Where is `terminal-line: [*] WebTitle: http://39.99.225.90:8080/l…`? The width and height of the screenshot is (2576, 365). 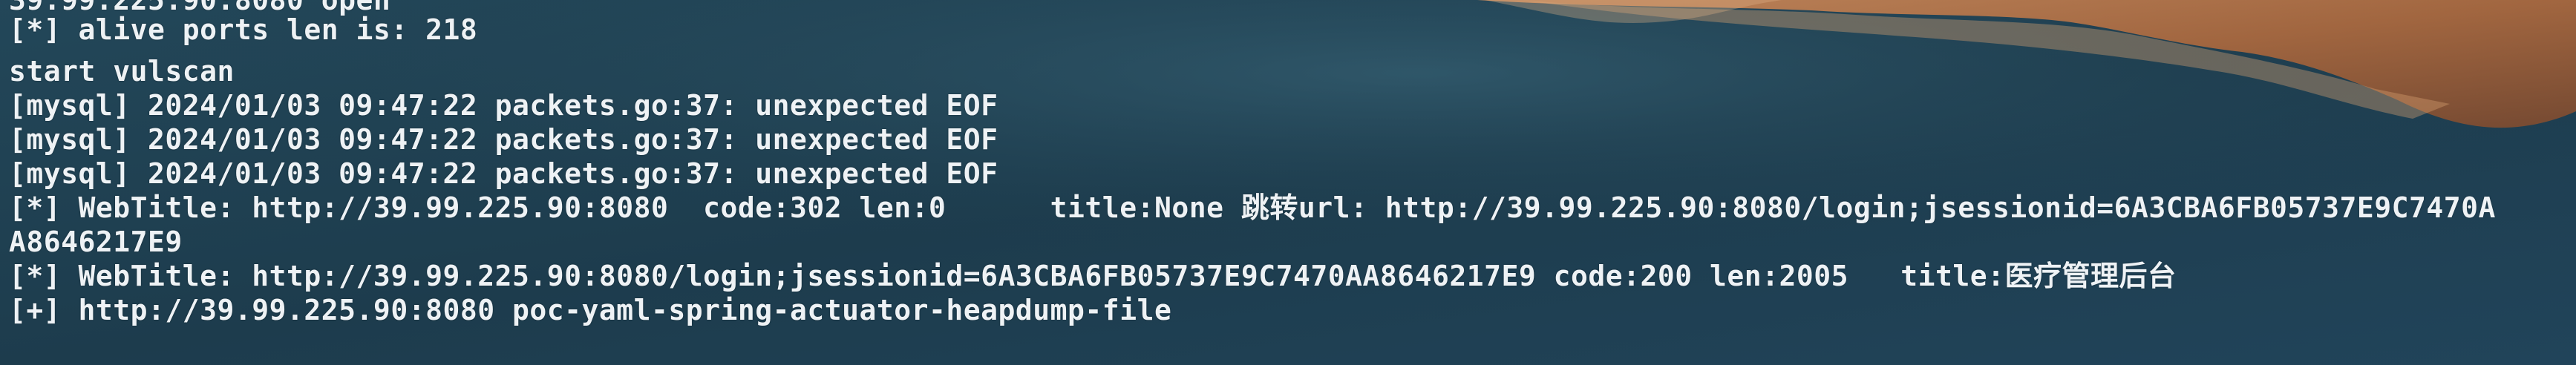 terminal-line: [*] WebTitle: http://39.99.225.90:8080/l… is located at coordinates (1093, 276).